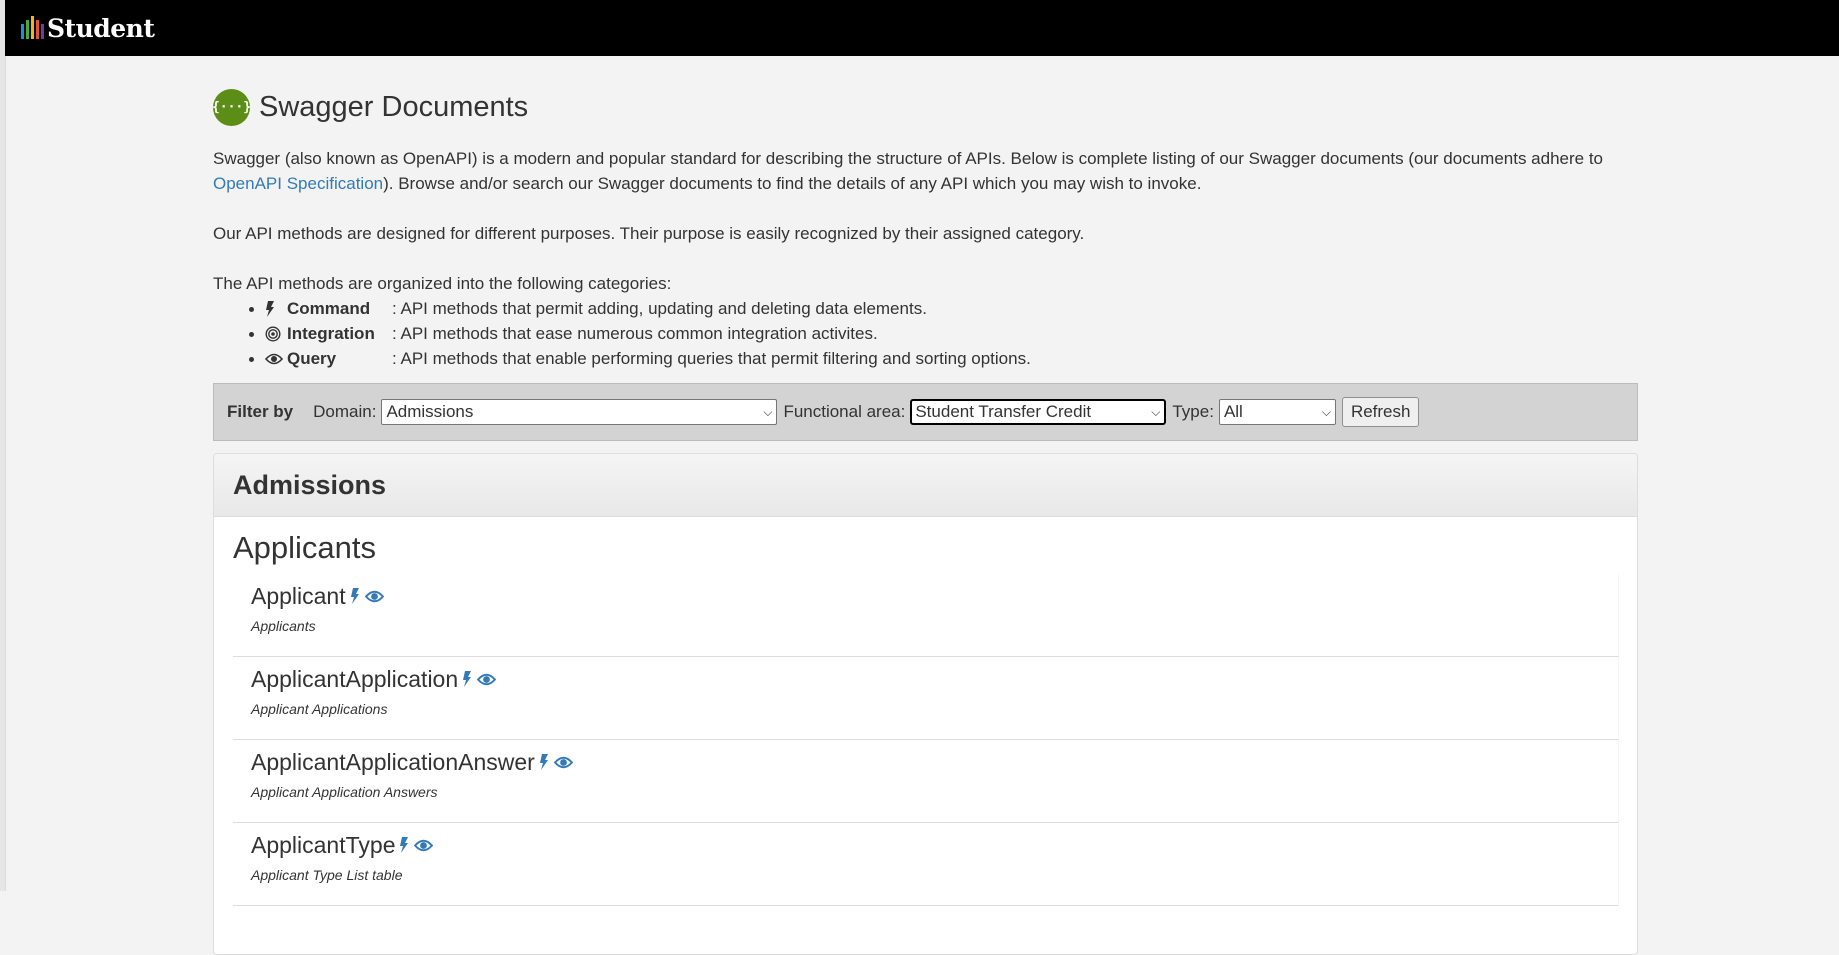  I want to click on api-description: Applicant Application Answers, so click(344, 792).